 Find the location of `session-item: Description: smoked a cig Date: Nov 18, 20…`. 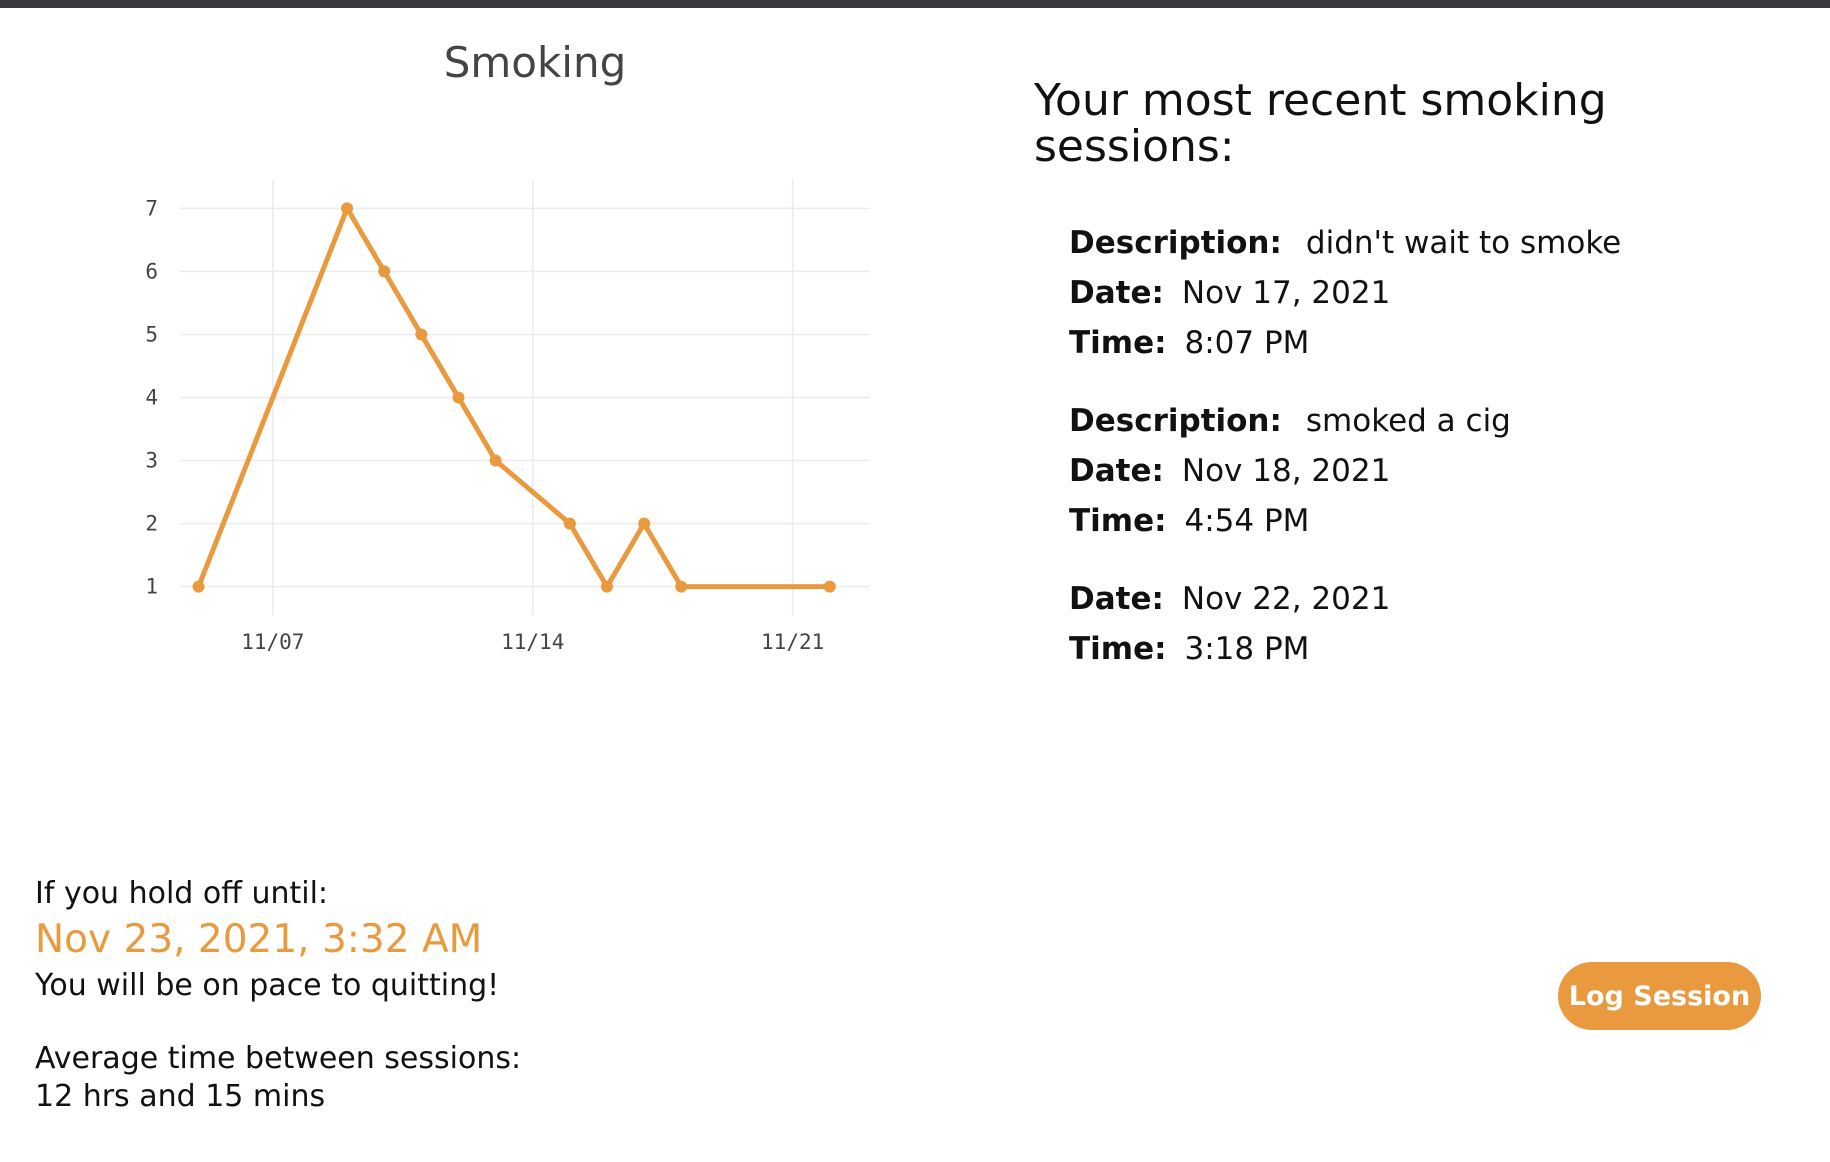

session-item: Description: smoked a cig Date: Nov 18, 20… is located at coordinates (1419, 471).